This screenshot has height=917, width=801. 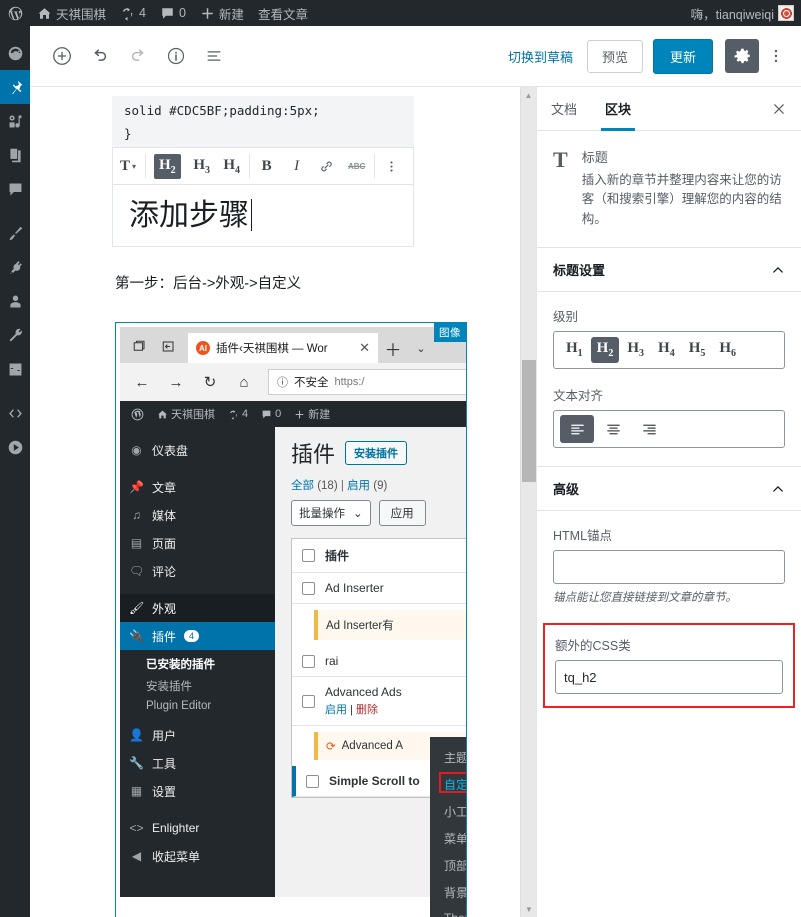 I want to click on add-block-button, so click(x=62, y=56).